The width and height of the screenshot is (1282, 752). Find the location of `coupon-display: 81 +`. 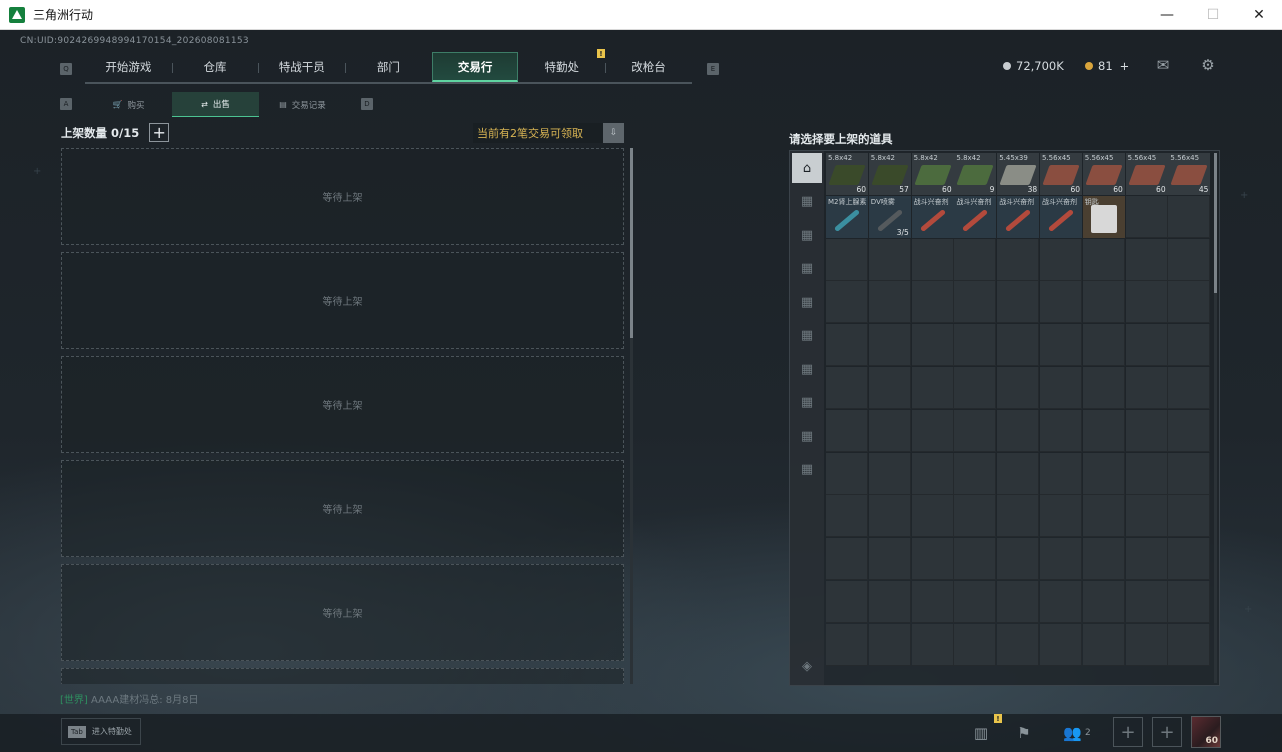

coupon-display: 81 + is located at coordinates (1107, 66).